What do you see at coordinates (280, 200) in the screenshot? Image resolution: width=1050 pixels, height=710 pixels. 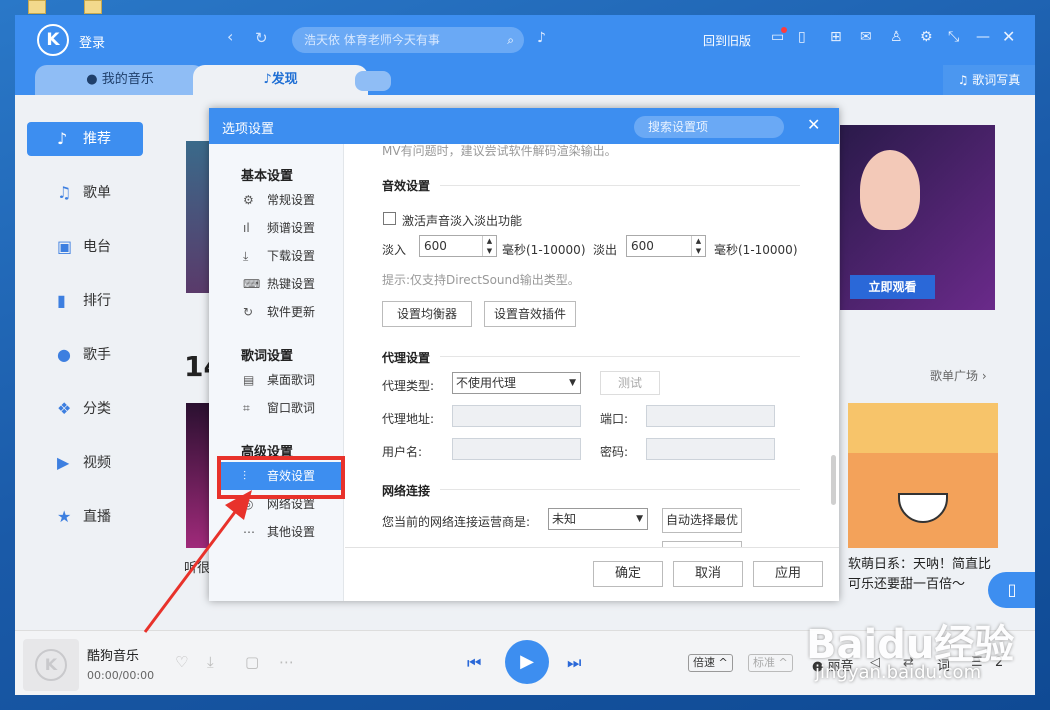 I see `nav-general: ⚙ 常规设置` at bounding box center [280, 200].